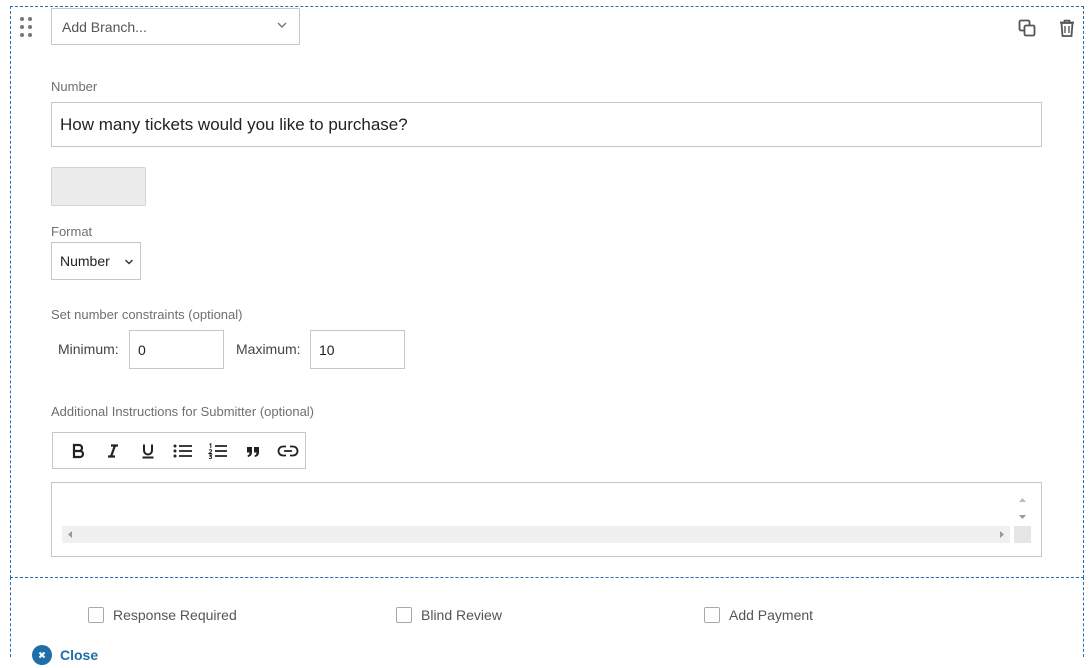  I want to click on constraints-label: Set number constraints (optional), so click(147, 314).